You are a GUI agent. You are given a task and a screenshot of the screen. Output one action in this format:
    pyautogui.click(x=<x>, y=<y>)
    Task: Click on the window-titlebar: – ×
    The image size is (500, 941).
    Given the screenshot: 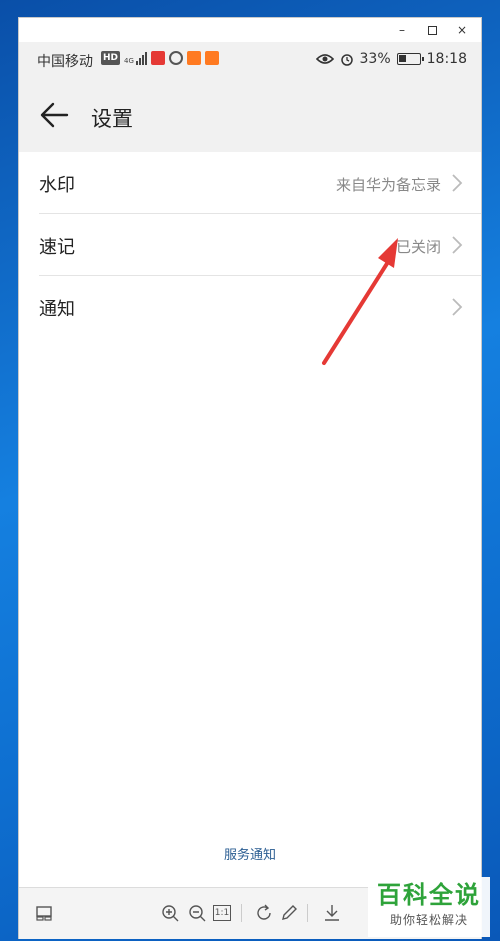 What is the action you would take?
    pyautogui.click(x=250, y=30)
    